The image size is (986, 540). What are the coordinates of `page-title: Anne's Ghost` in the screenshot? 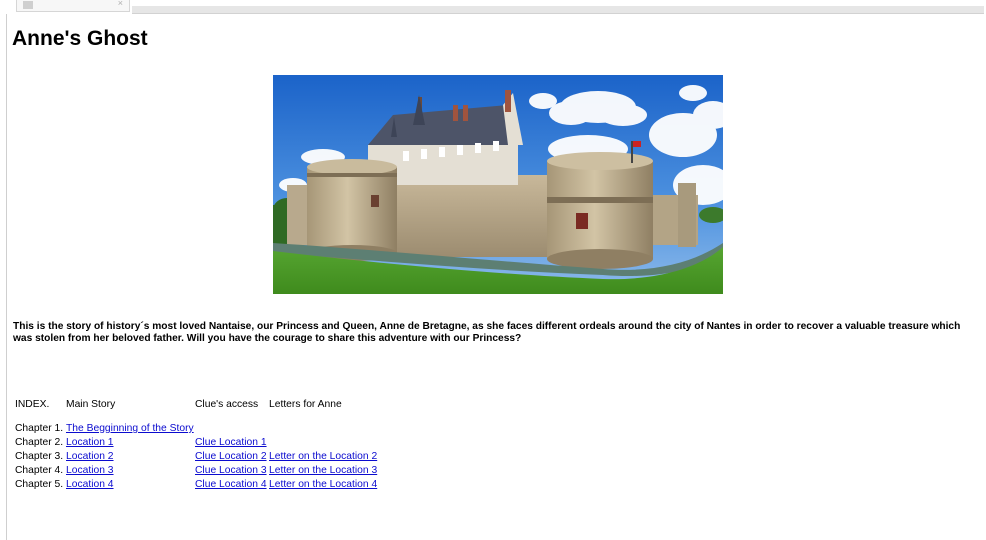 It's located at (80, 38).